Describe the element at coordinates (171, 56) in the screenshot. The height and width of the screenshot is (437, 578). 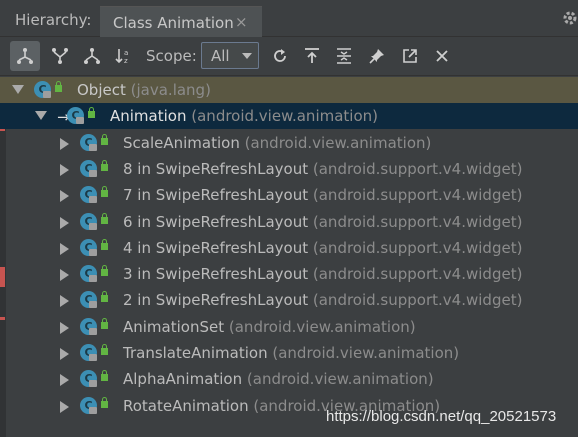
I see `scope-label: Scope:` at that location.